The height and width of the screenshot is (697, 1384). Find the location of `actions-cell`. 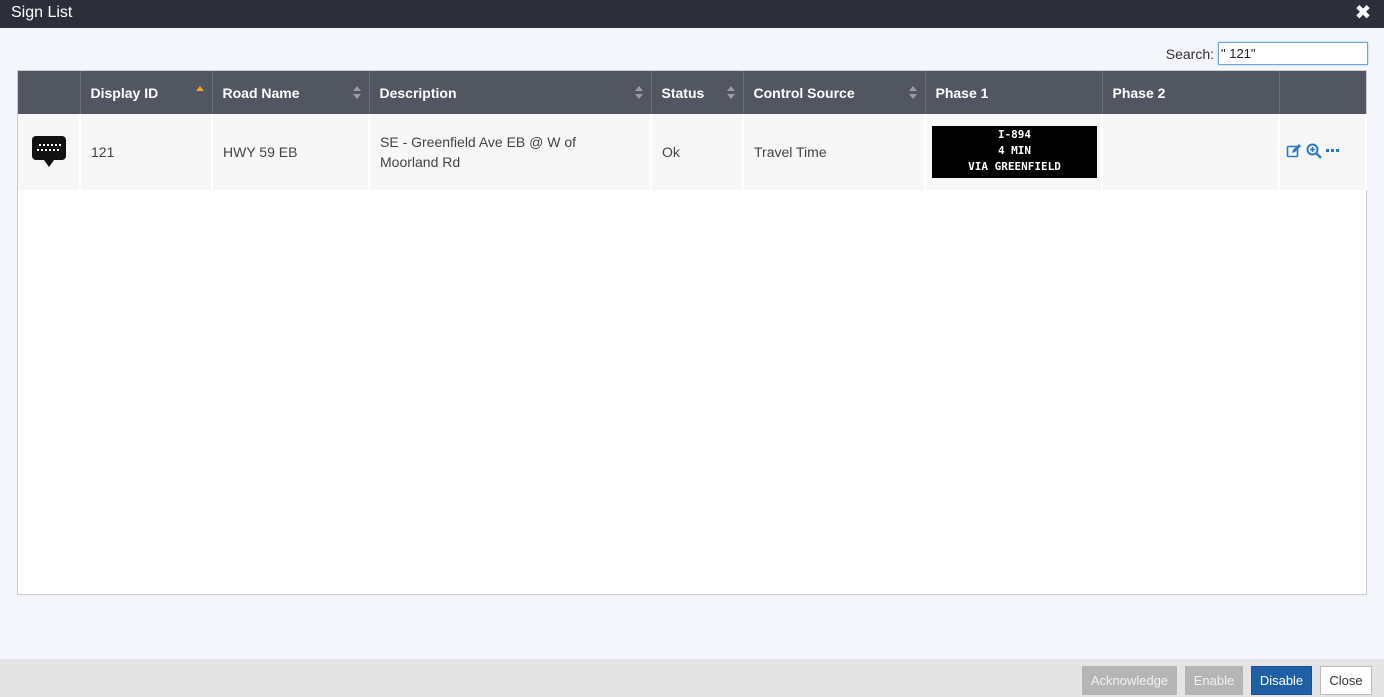

actions-cell is located at coordinates (1323, 152).